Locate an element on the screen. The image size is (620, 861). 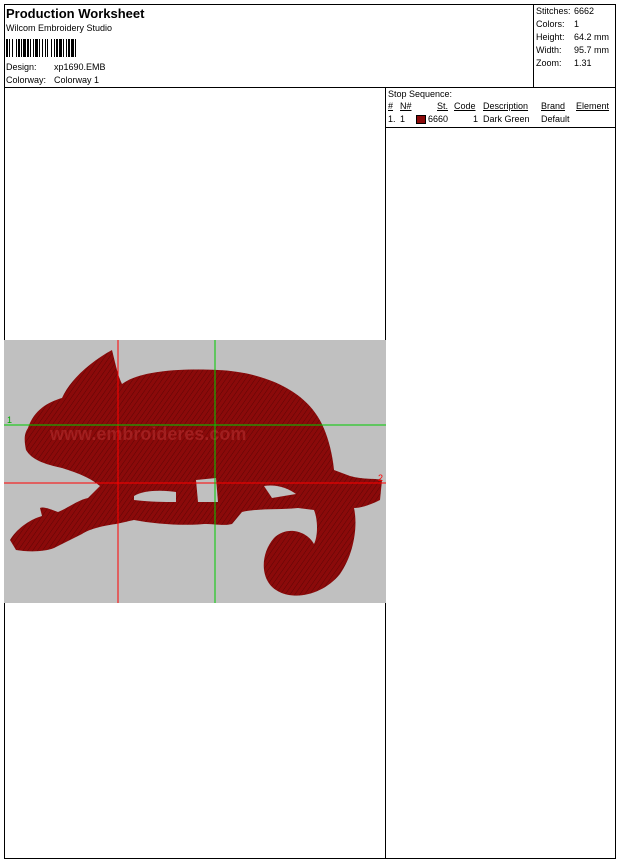
row-n: 1 is located at coordinates (403, 119).